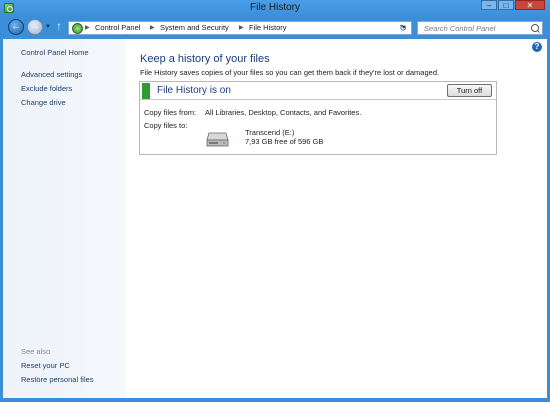 Image resolution: width=550 pixels, height=402 pixels. Describe the element at coordinates (77, 28) in the screenshot. I see `control-panel-icon` at that location.